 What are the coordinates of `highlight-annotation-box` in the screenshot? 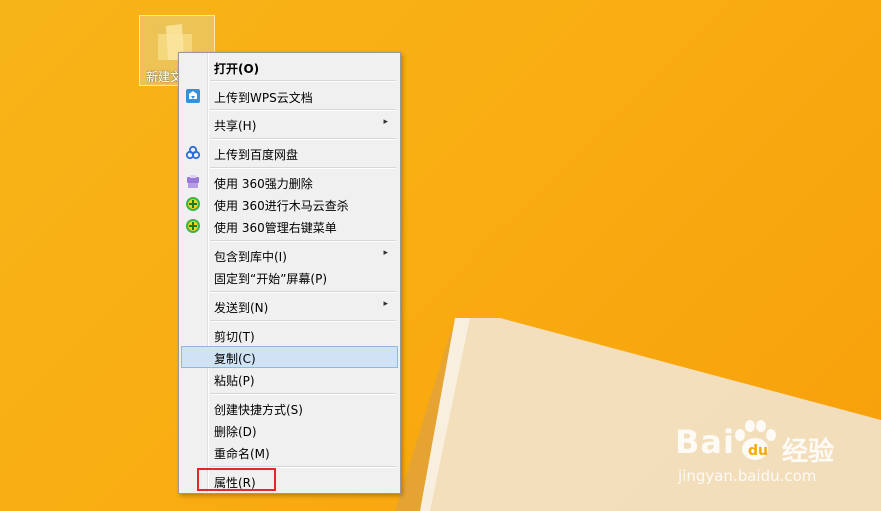 It's located at (236, 479).